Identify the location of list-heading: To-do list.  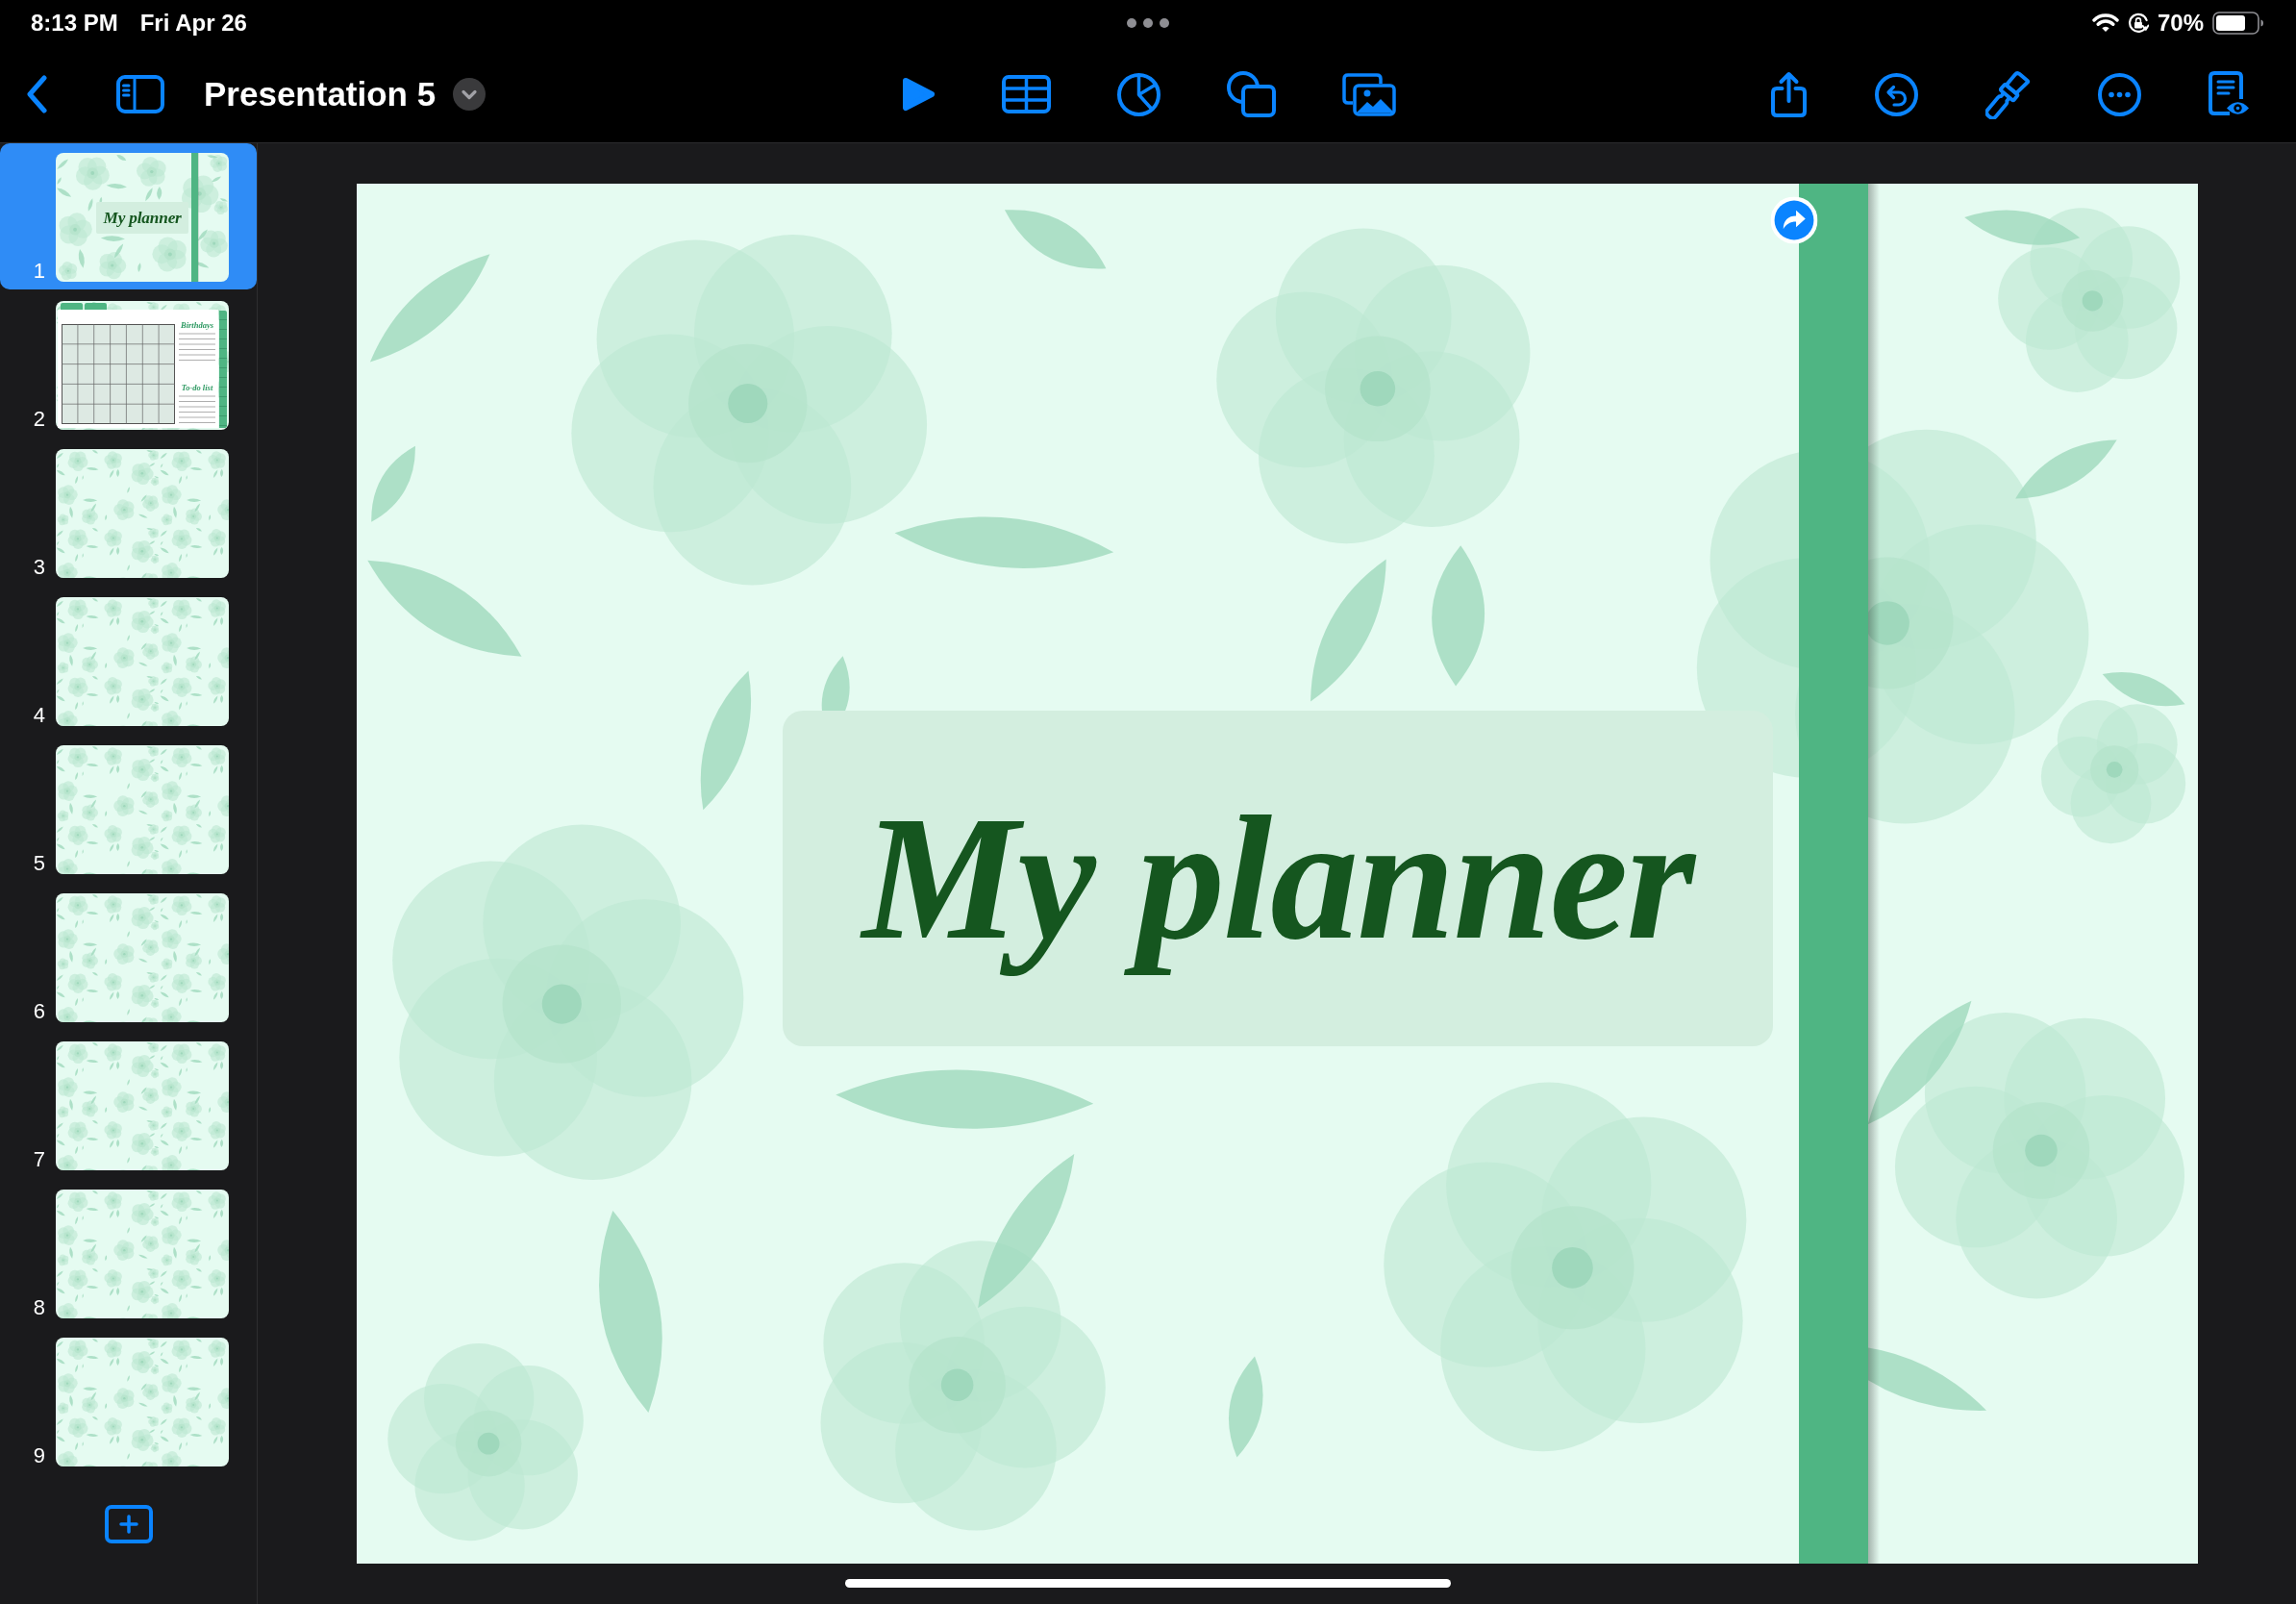
(197, 388).